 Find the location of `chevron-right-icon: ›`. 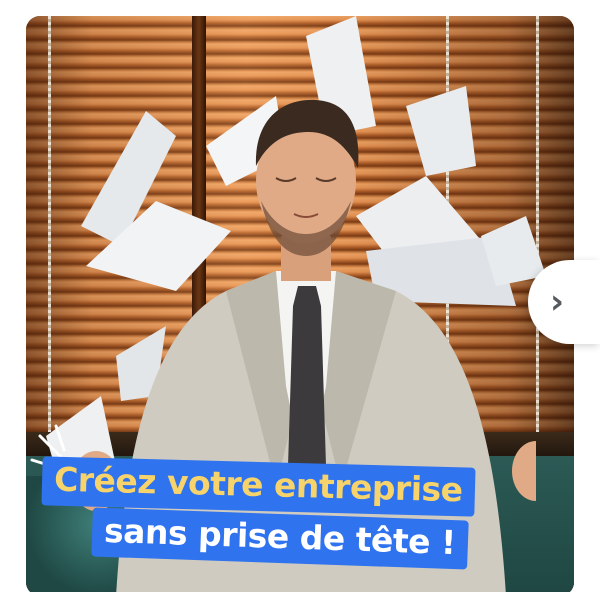

chevron-right-icon: › is located at coordinates (557, 302).